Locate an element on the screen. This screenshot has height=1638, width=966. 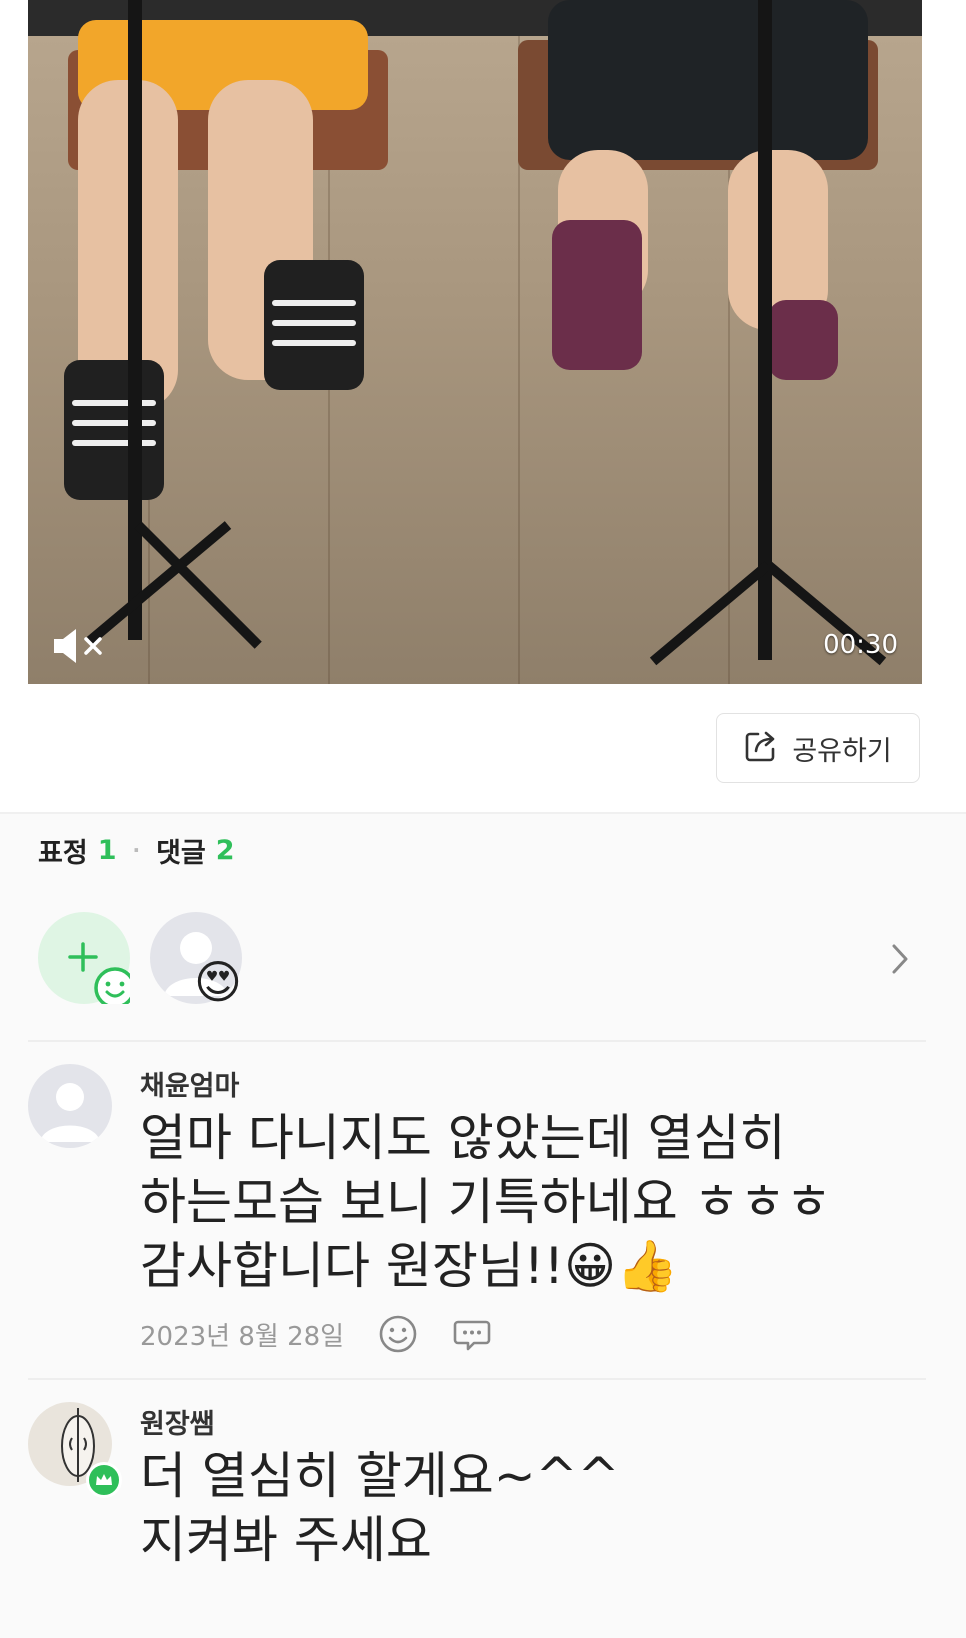
comments-label: 댓글 is located at coordinates (181, 850).